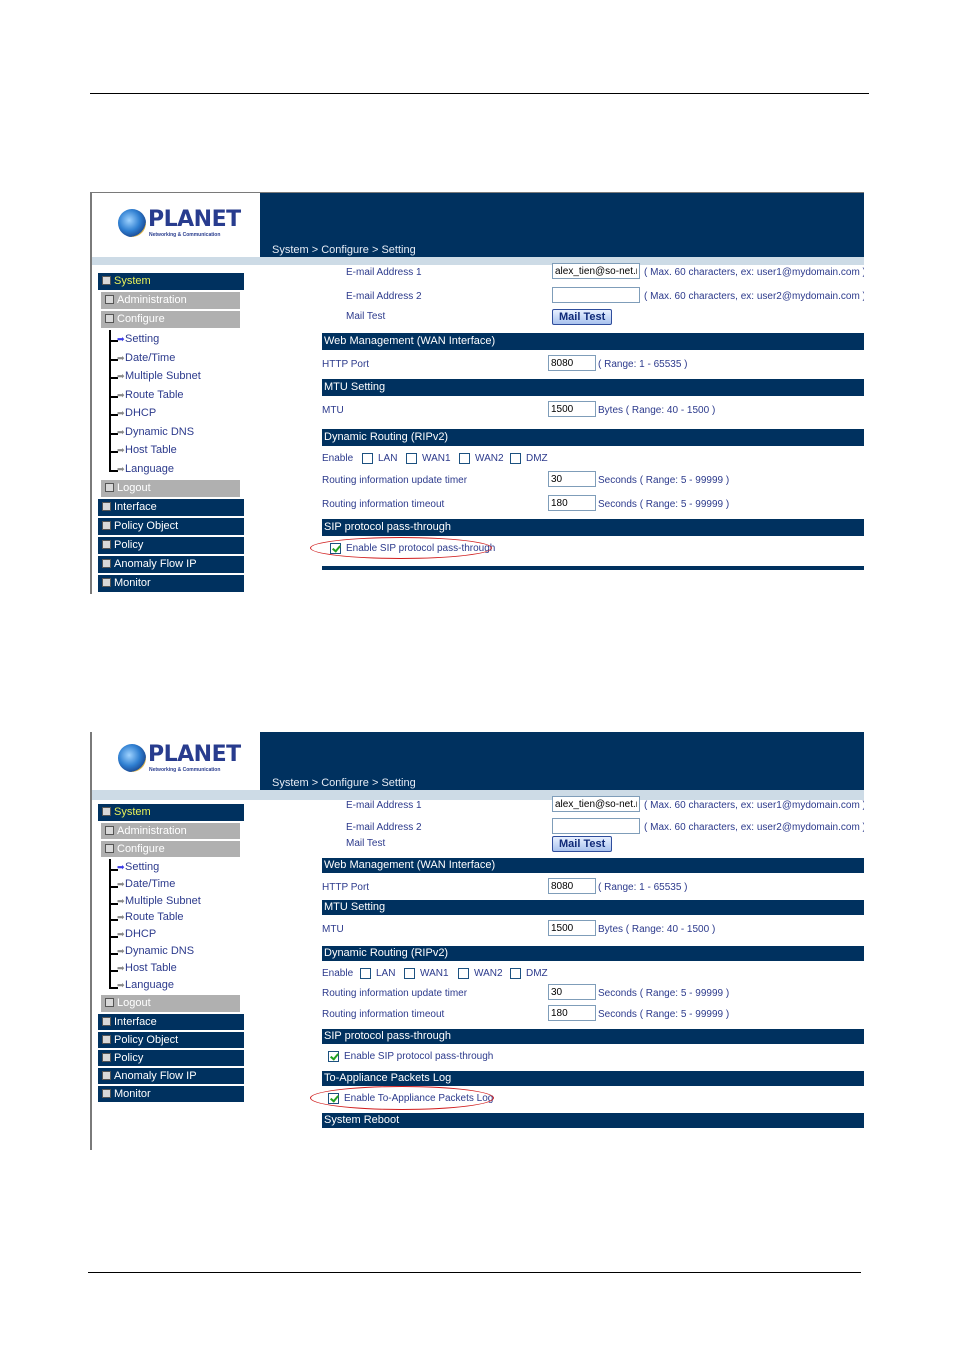 The height and width of the screenshot is (1350, 954). I want to click on top-banner: System > Configure > Setting, so click(562, 761).